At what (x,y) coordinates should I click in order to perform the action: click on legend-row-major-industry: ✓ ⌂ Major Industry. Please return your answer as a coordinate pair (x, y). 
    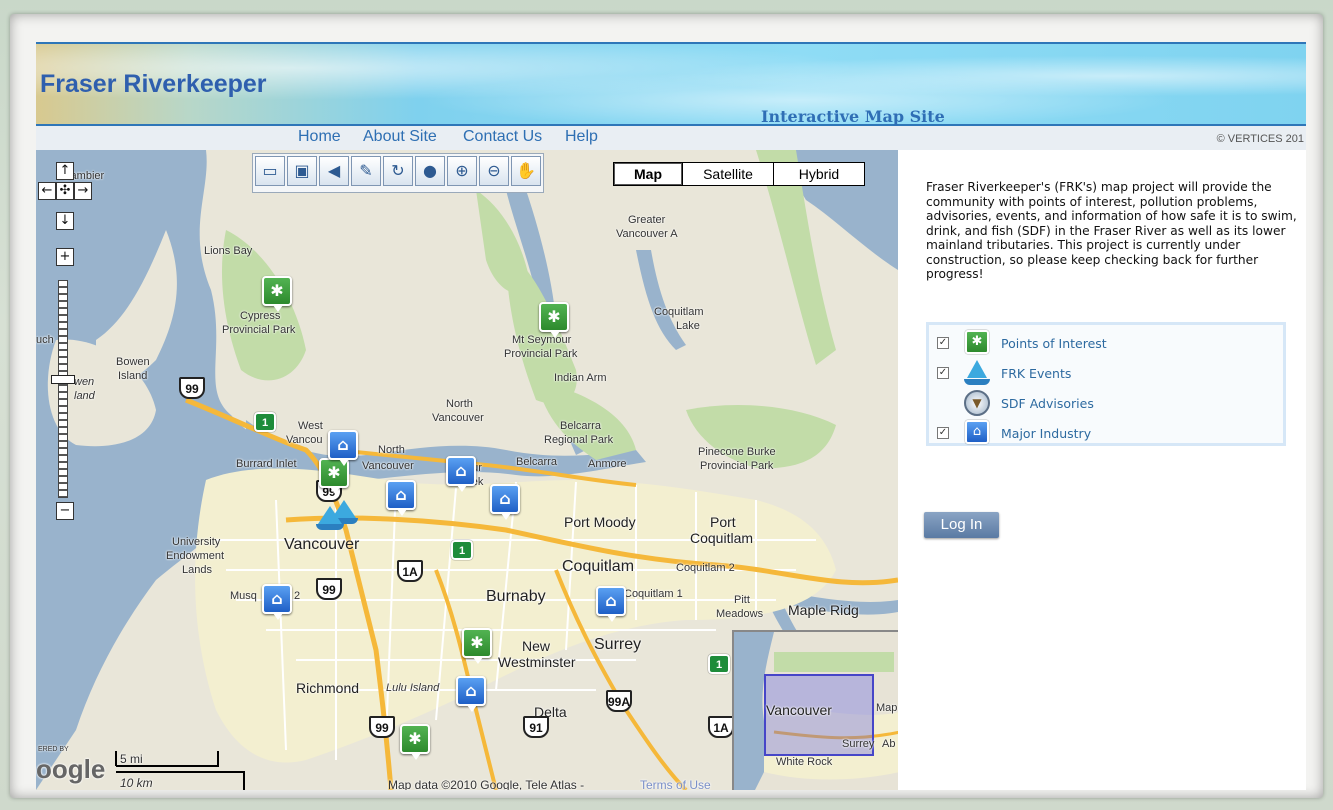
    Looking at the image, I should click on (1014, 433).